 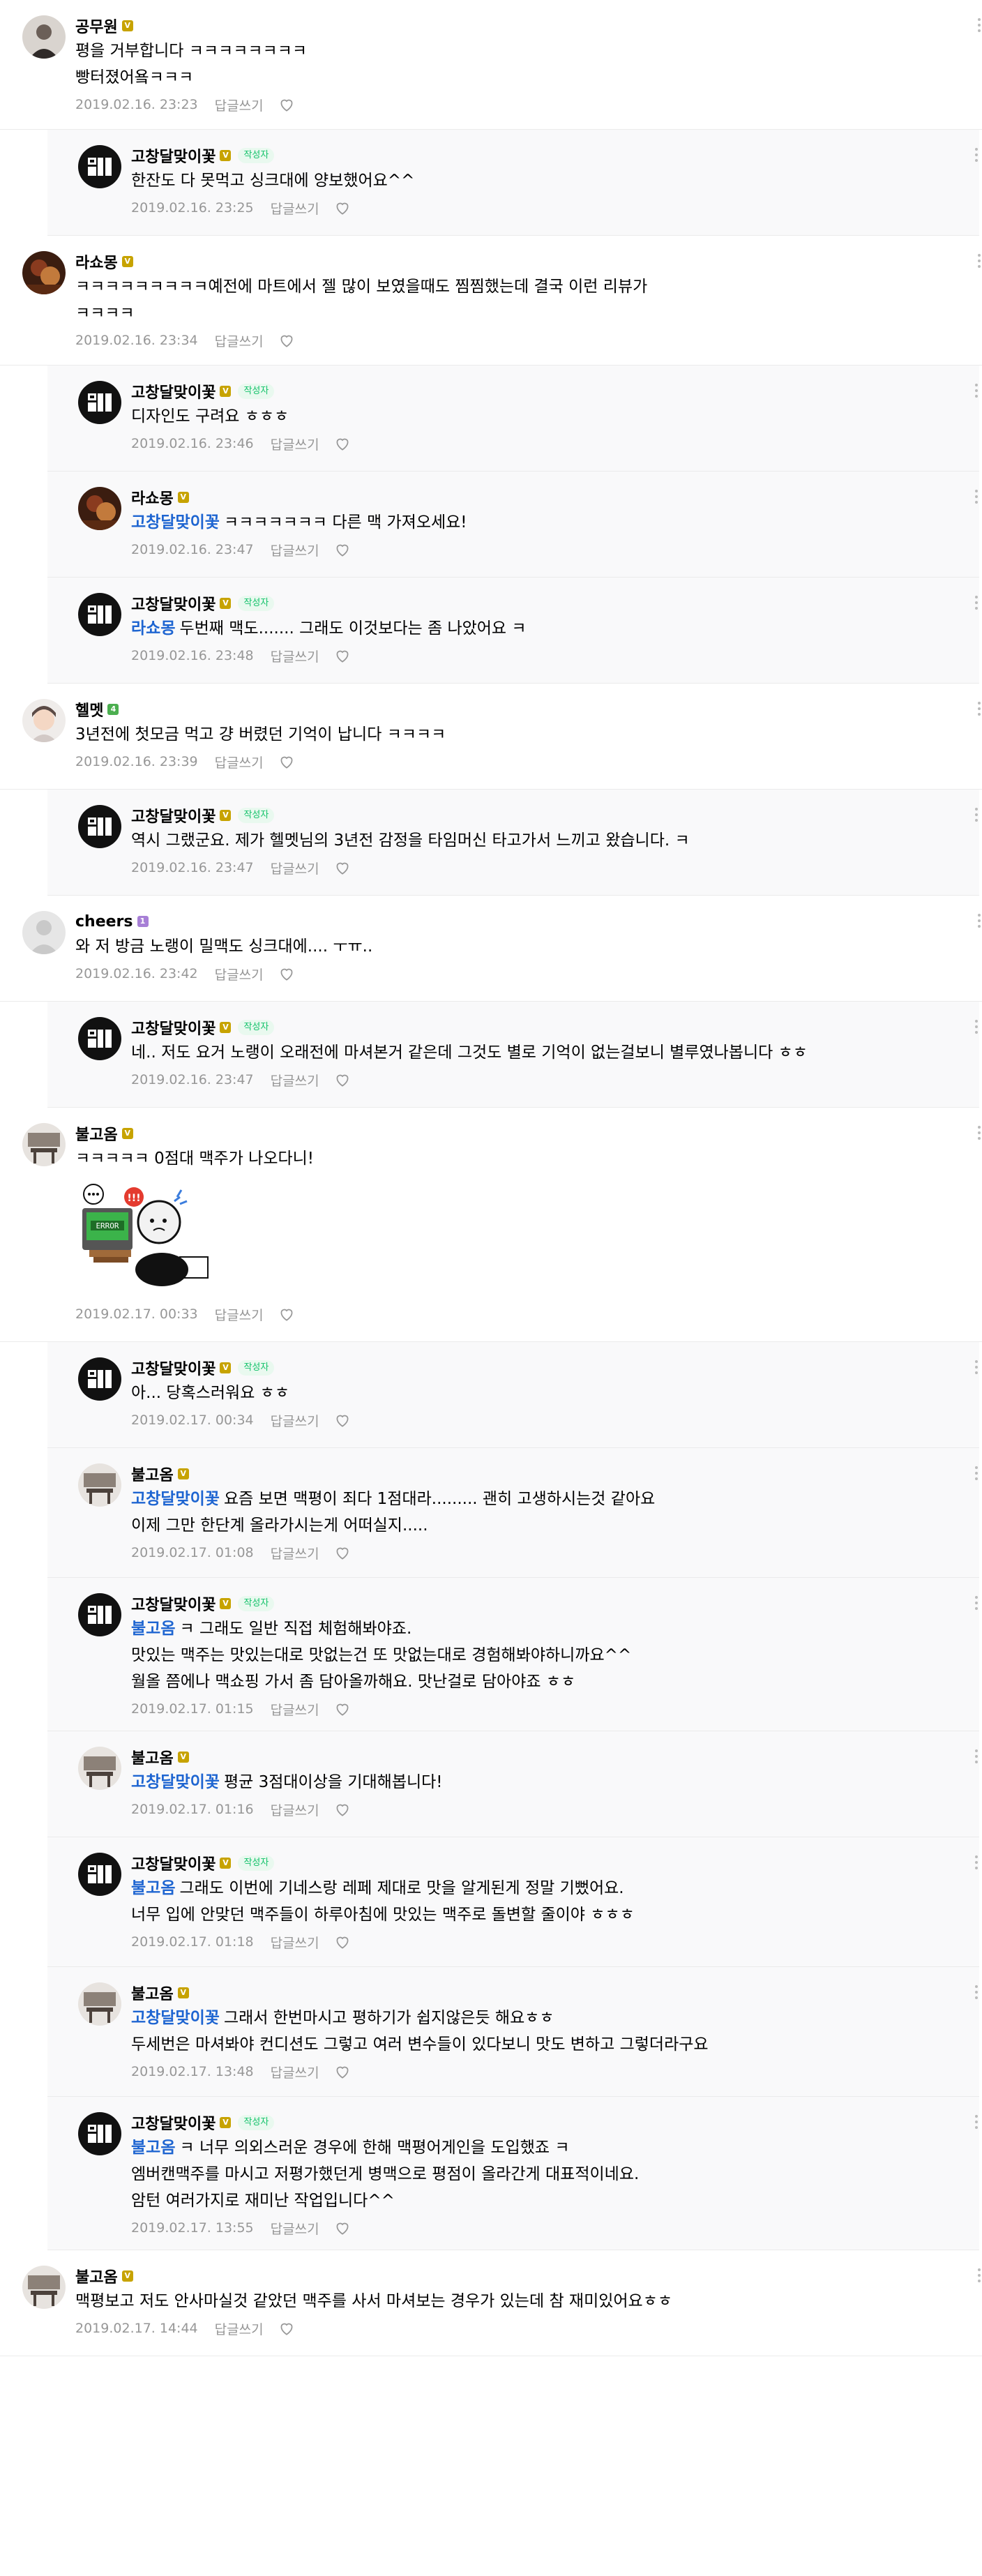 What do you see at coordinates (96, 26) in the screenshot?
I see `comment-author: 공무원` at bounding box center [96, 26].